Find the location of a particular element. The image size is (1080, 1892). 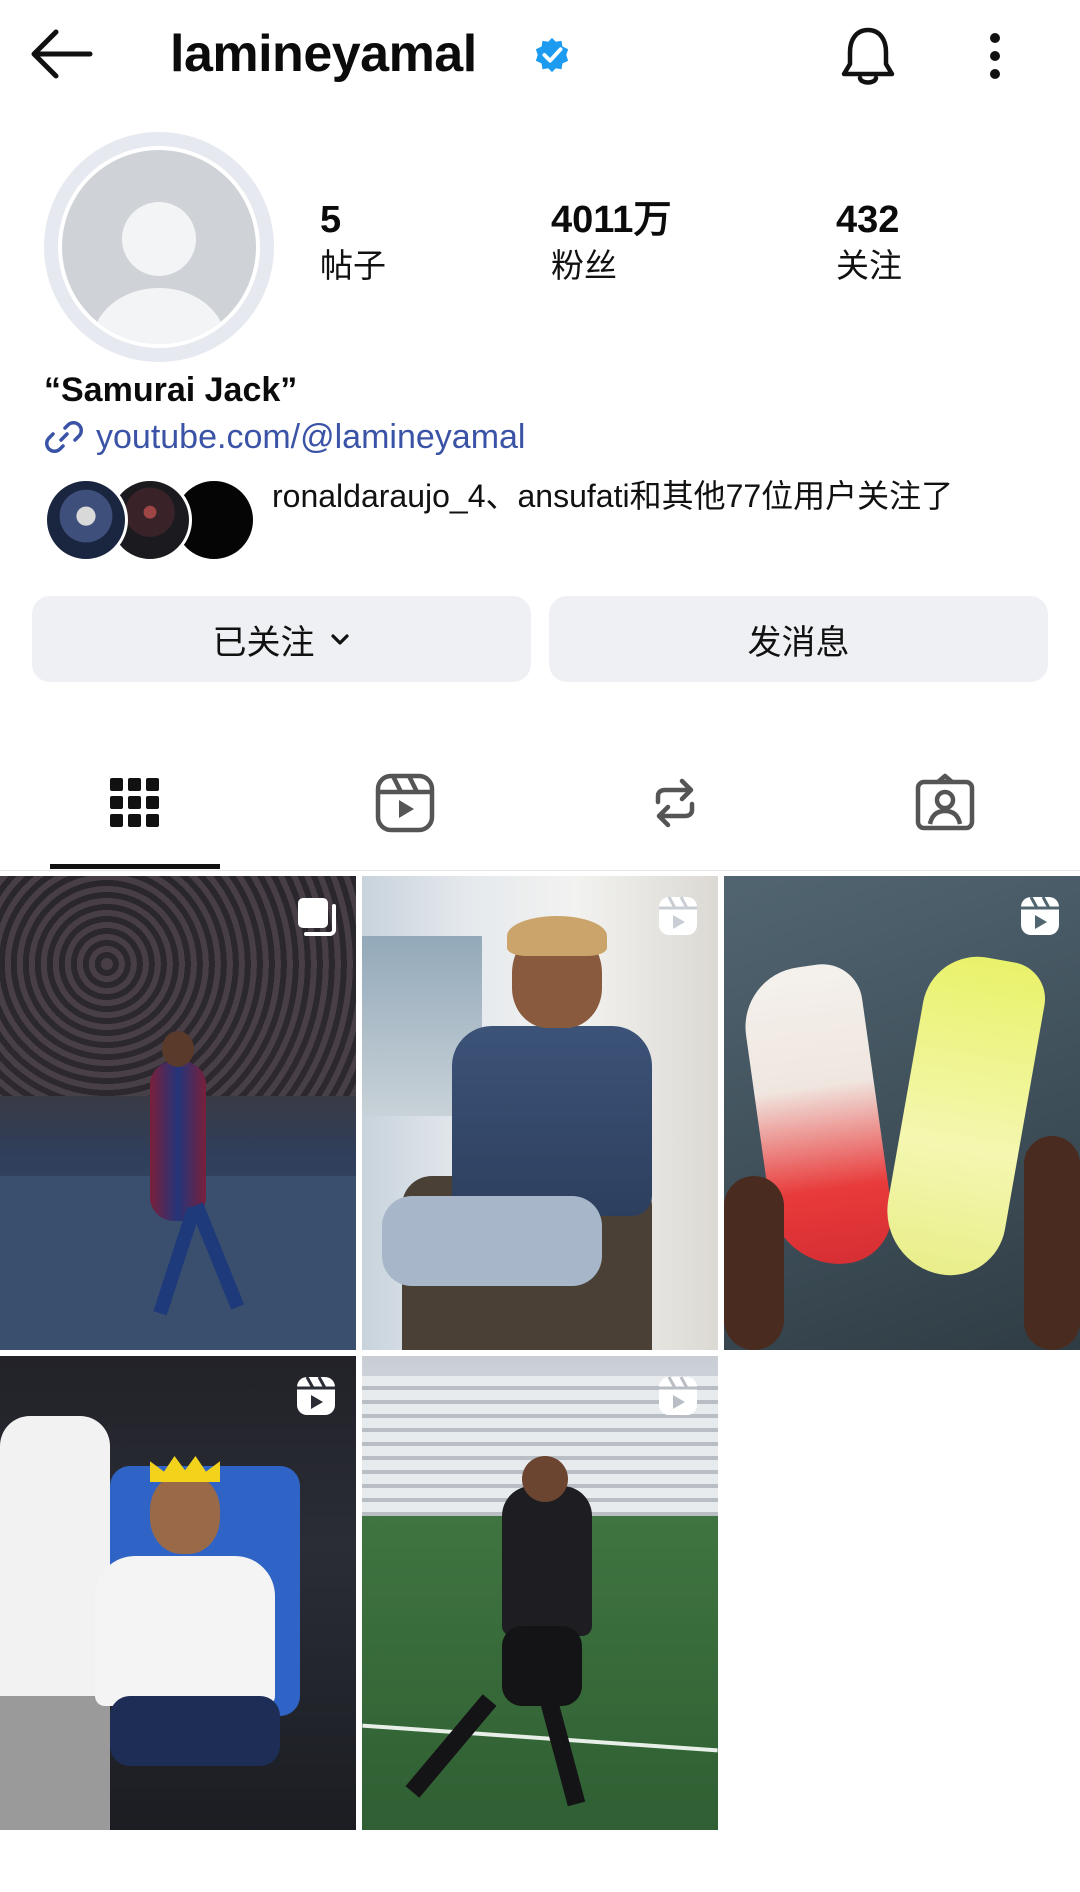

person-shorts is located at coordinates (55, 1763).